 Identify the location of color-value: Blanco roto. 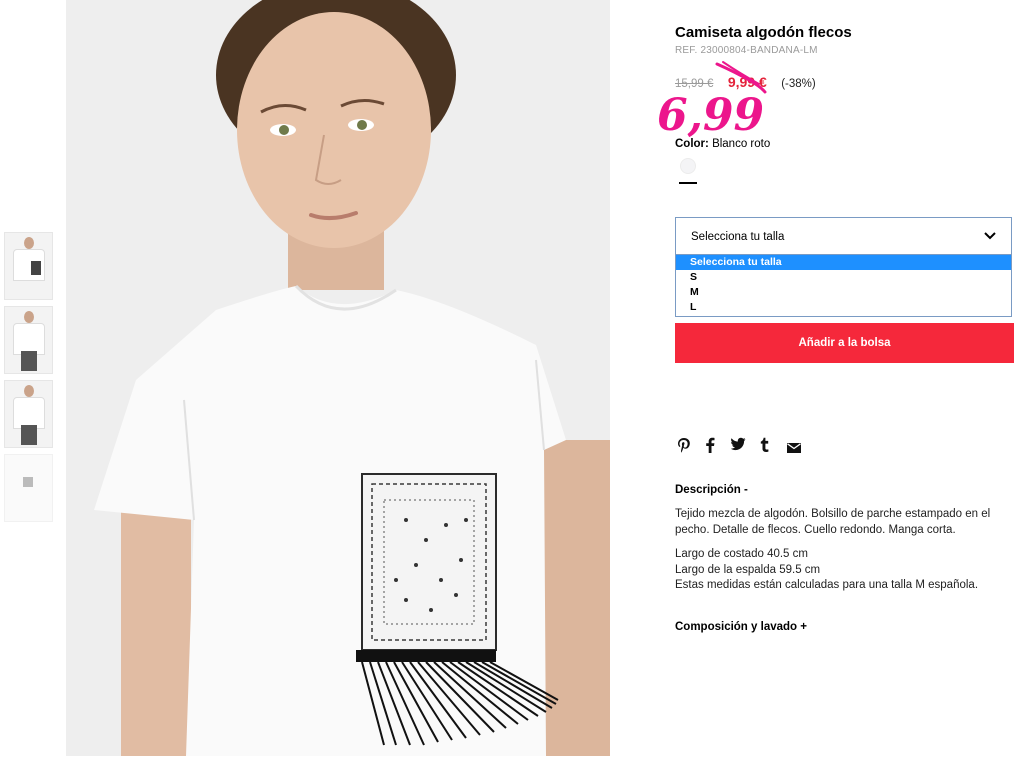
(741, 144).